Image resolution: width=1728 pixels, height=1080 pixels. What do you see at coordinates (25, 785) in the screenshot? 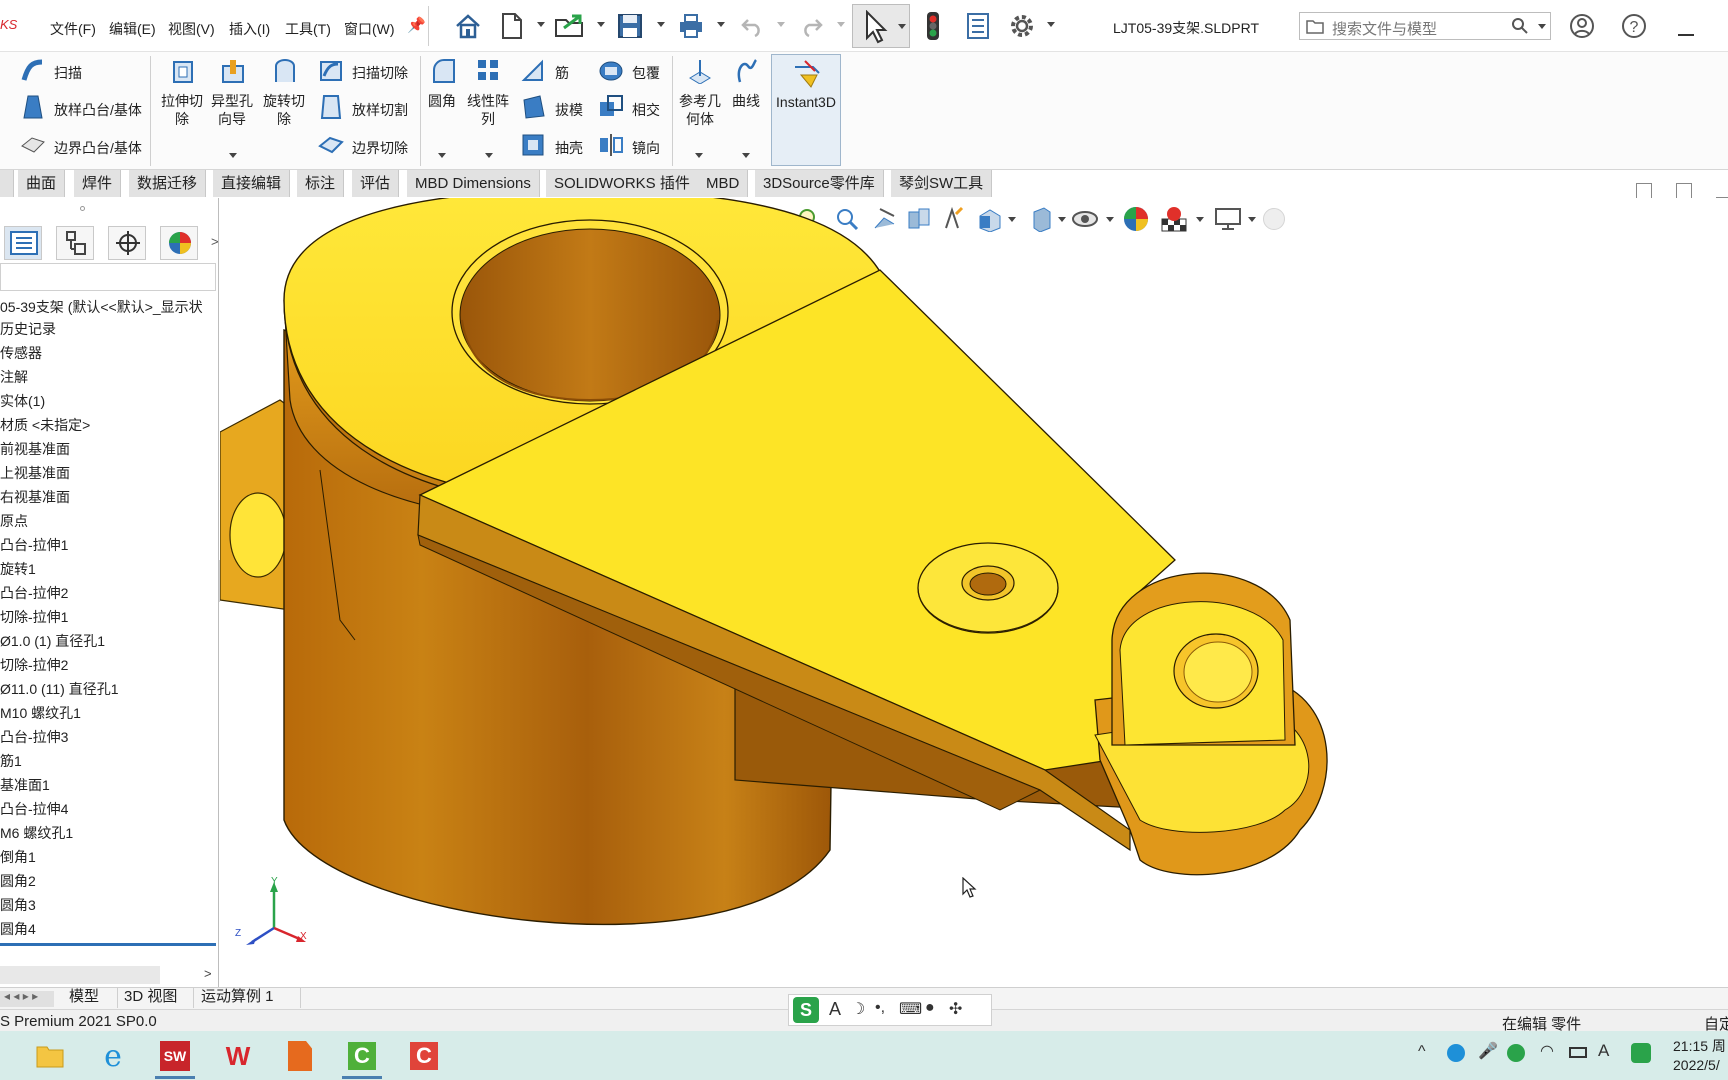
I see `tree-item: 基准面1` at bounding box center [25, 785].